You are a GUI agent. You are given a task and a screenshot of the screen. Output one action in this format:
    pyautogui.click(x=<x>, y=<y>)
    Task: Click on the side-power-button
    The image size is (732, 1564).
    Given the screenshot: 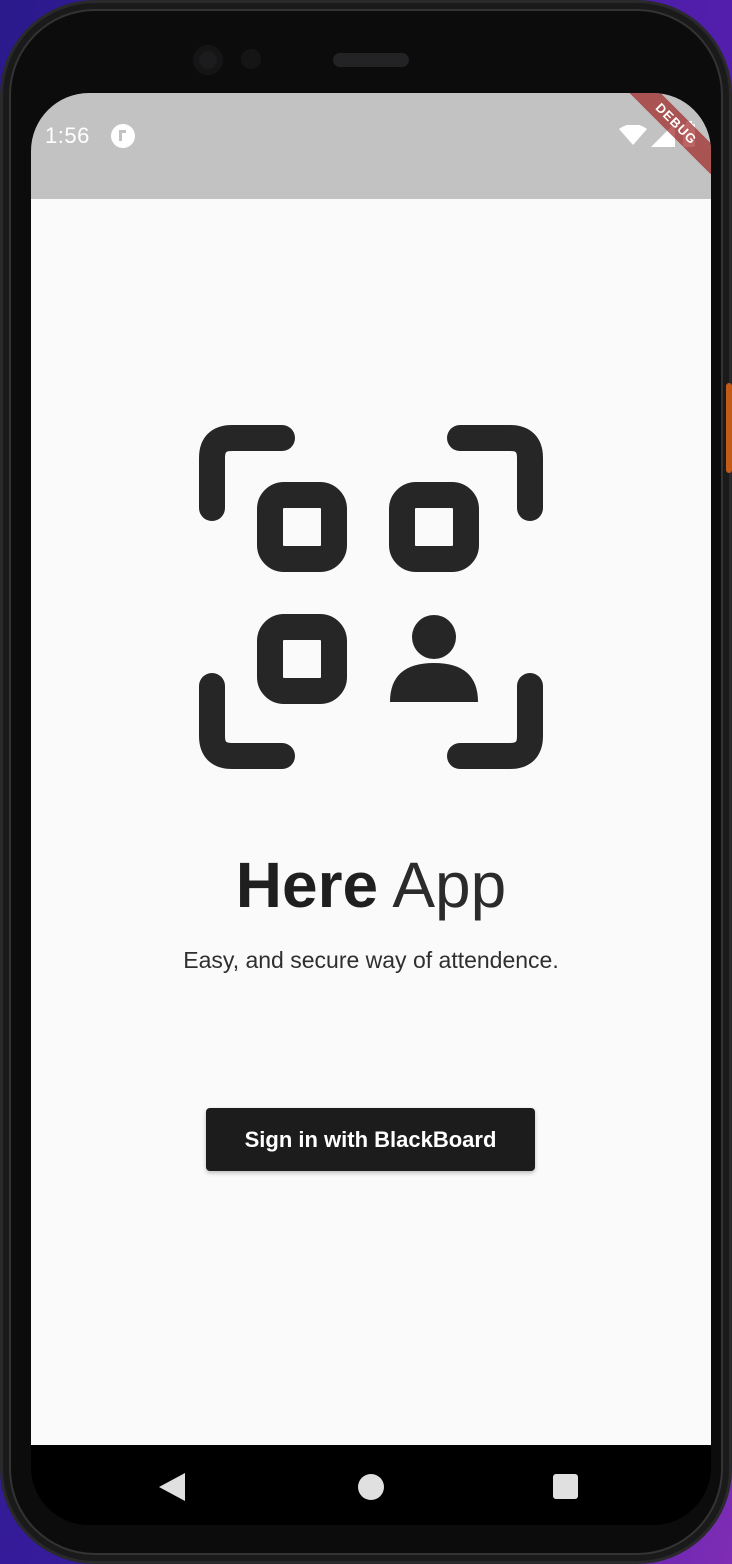 What is the action you would take?
    pyautogui.click(x=729, y=428)
    